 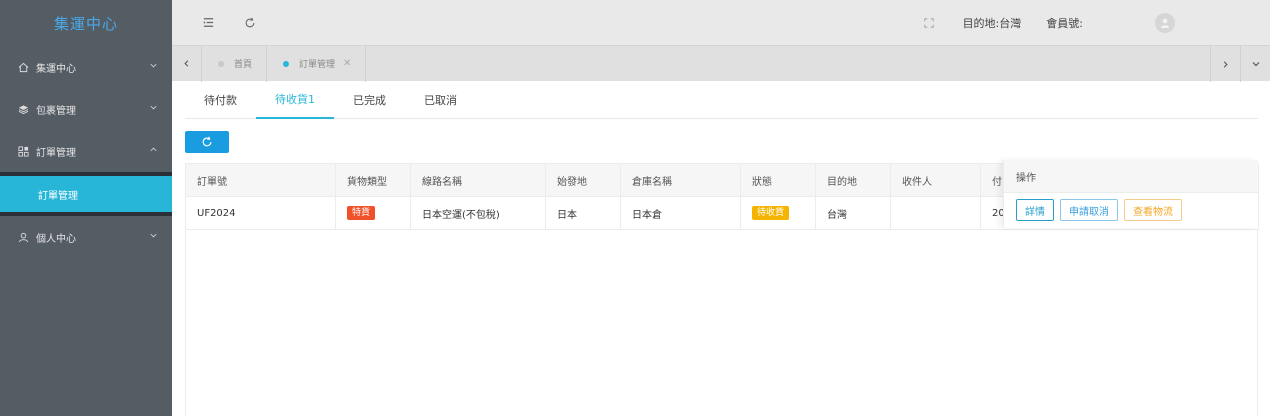 I want to click on cell-status: 待收貨, so click(x=778, y=213).